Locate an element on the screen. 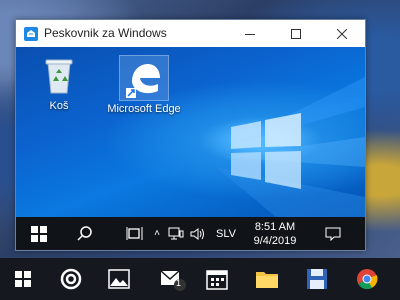 The height and width of the screenshot is (300, 400). host-start-button is located at coordinates (23, 279).